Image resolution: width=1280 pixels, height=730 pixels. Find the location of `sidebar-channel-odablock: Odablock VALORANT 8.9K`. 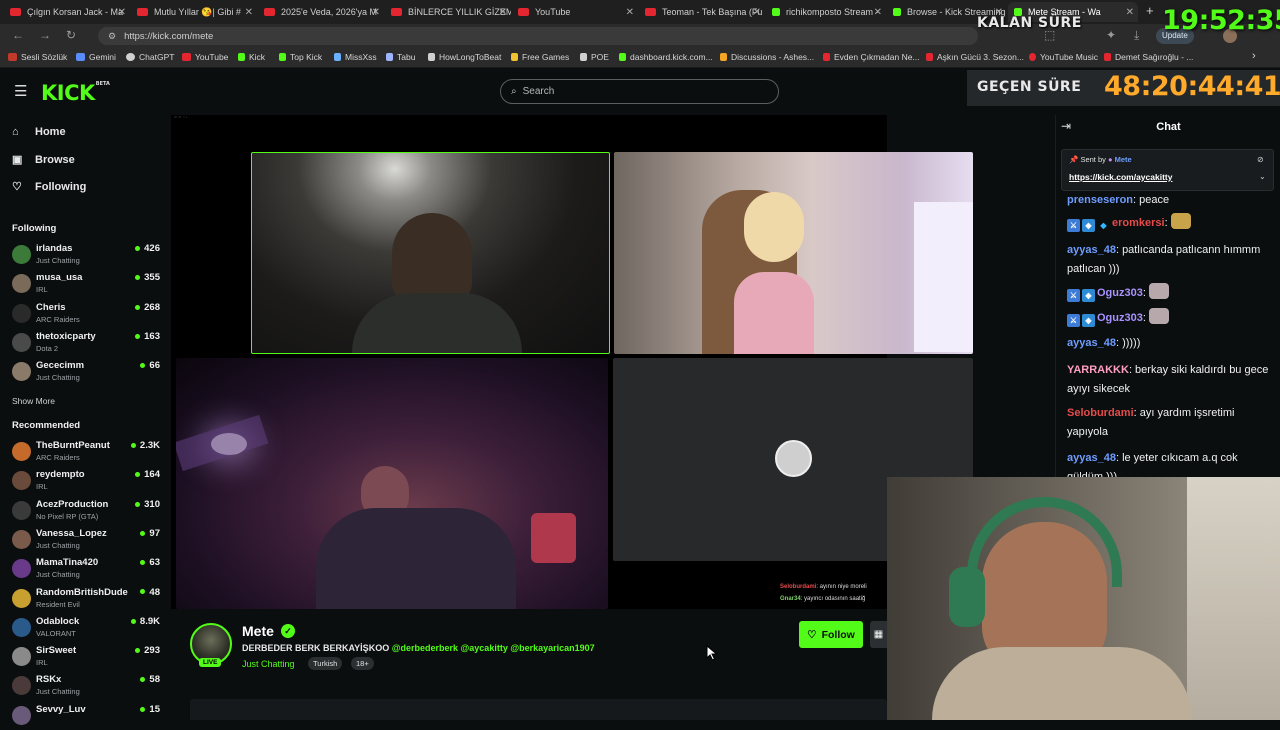

sidebar-channel-odablock: Odablock VALORANT 8.9K is located at coordinates (86, 628).